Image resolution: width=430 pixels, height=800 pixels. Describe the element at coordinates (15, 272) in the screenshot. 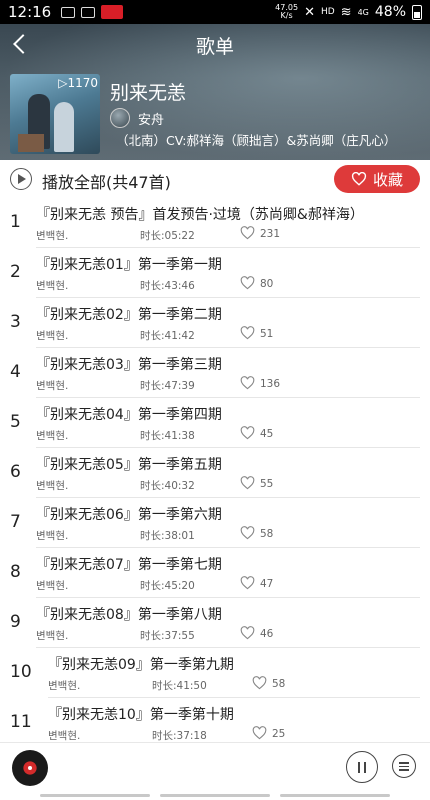

I see `track-index: 2` at that location.